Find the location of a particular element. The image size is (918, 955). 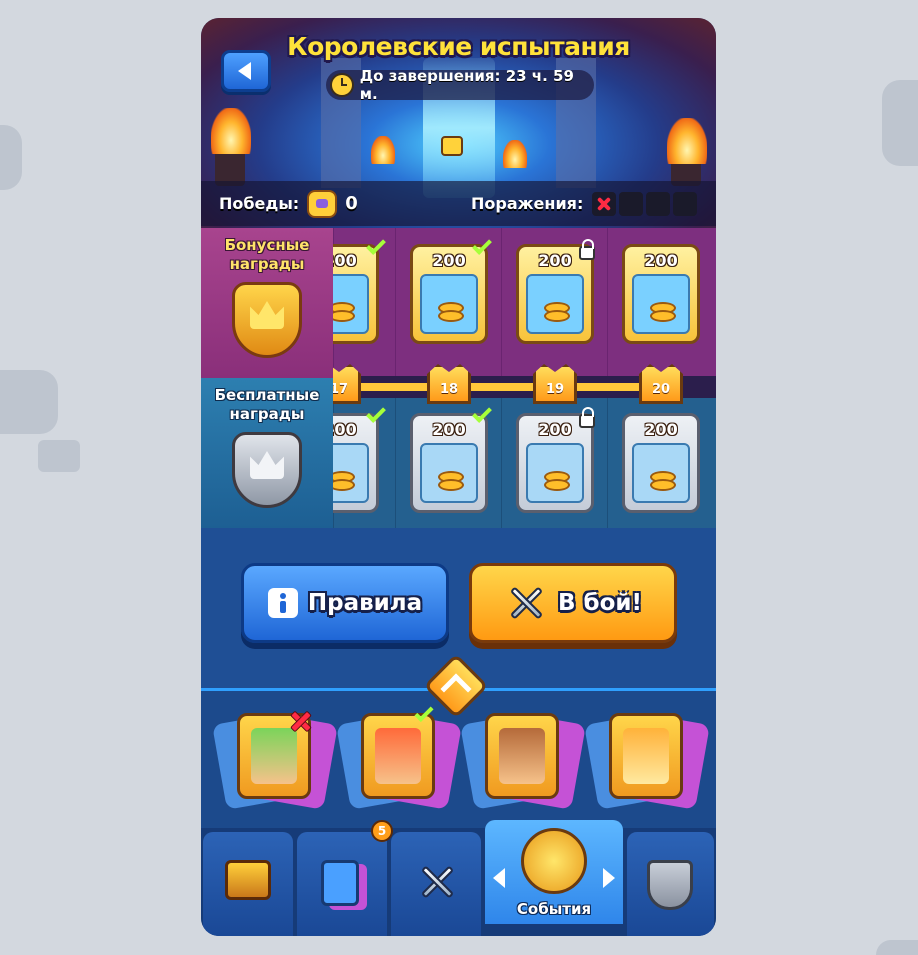

losses-counter: Поражения: is located at coordinates (584, 203).